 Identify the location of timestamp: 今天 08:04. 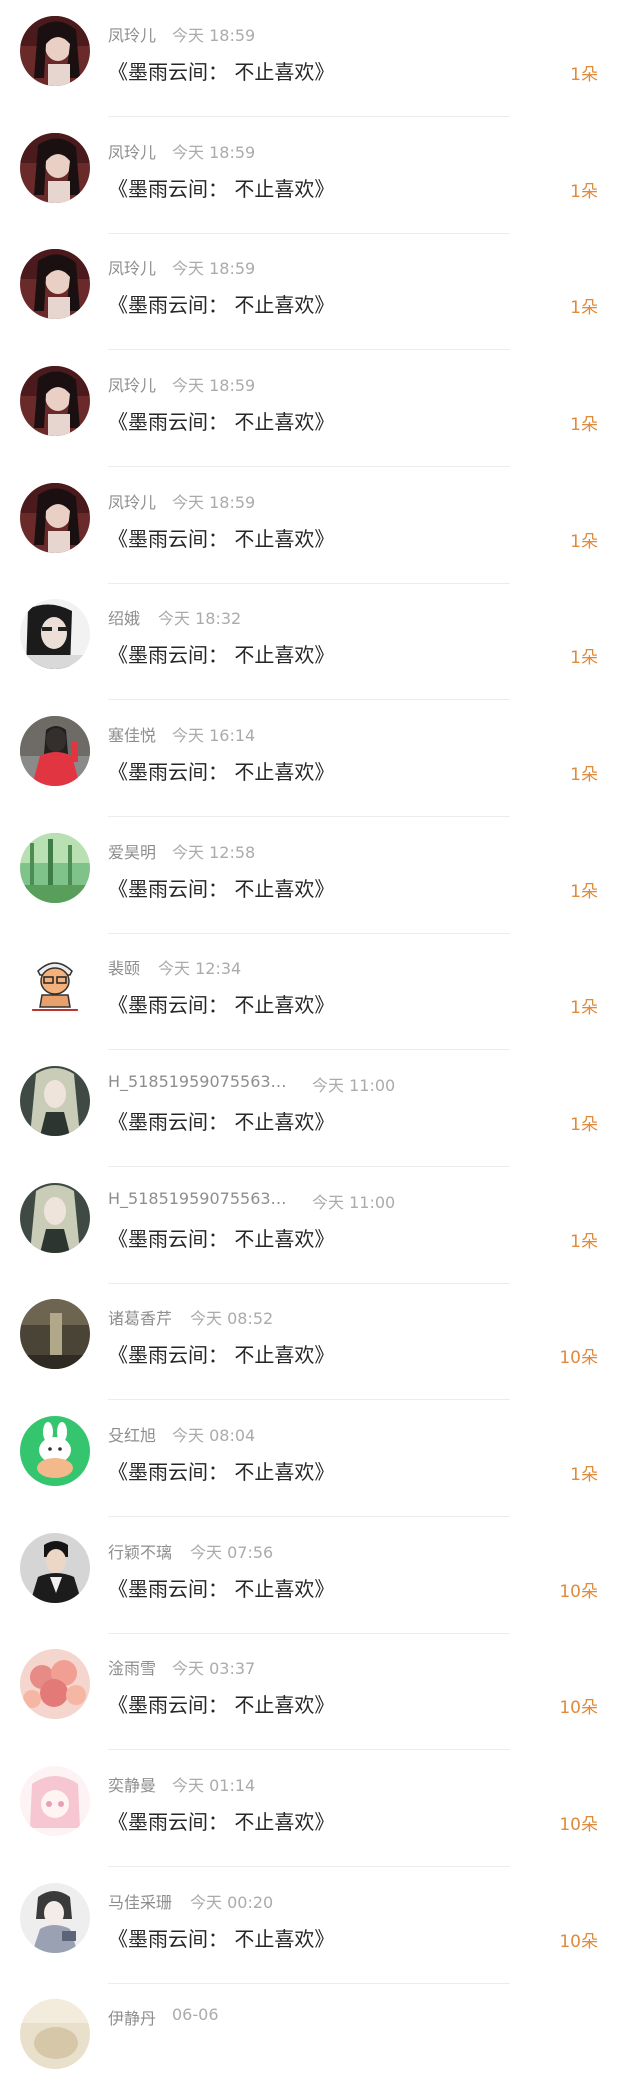
(214, 1435).